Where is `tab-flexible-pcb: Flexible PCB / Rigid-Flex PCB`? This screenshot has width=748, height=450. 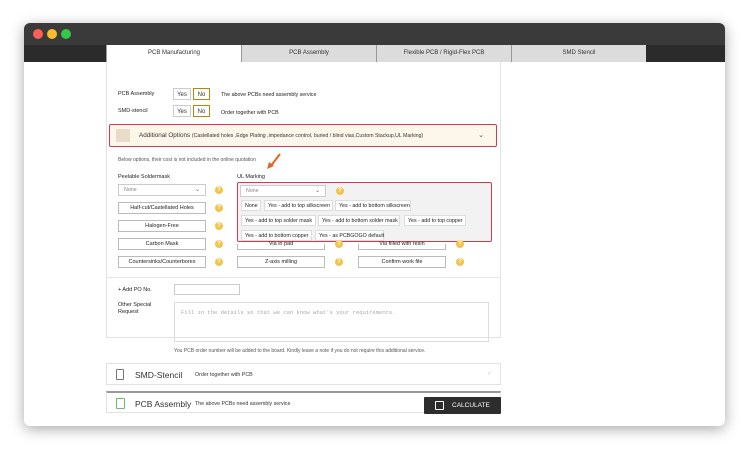
tab-flexible-pcb: Flexible PCB / Rigid-Flex PCB is located at coordinates (443, 53).